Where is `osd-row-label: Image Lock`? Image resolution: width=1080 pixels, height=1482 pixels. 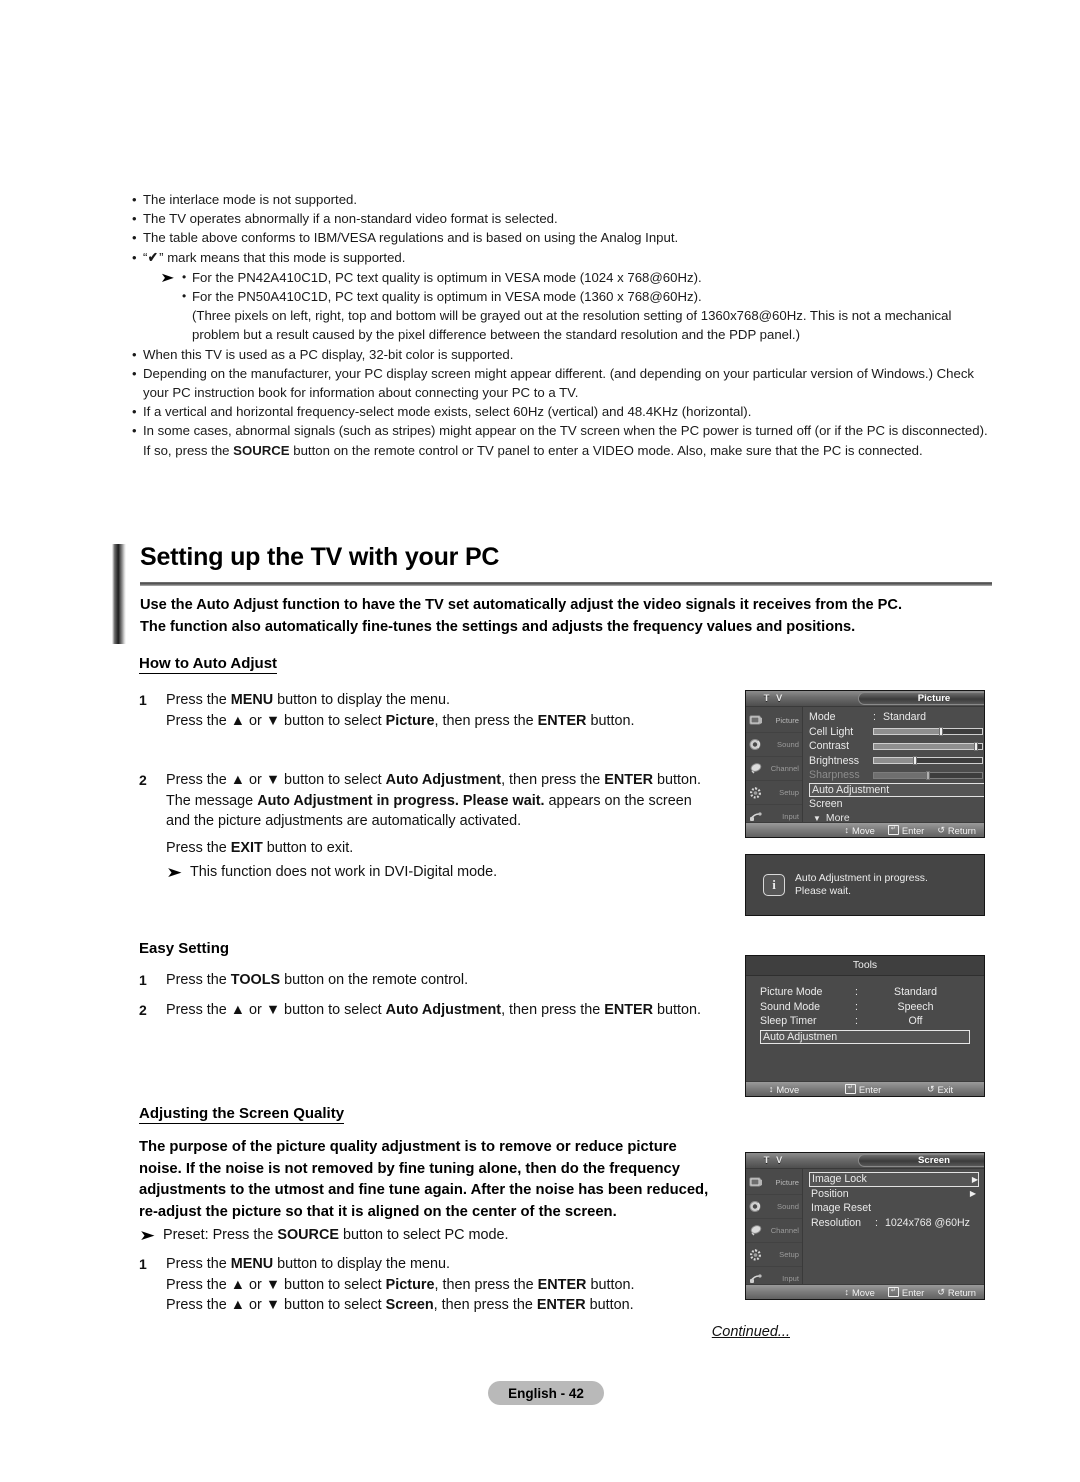 osd-row-label: Image Lock is located at coordinates (839, 1179).